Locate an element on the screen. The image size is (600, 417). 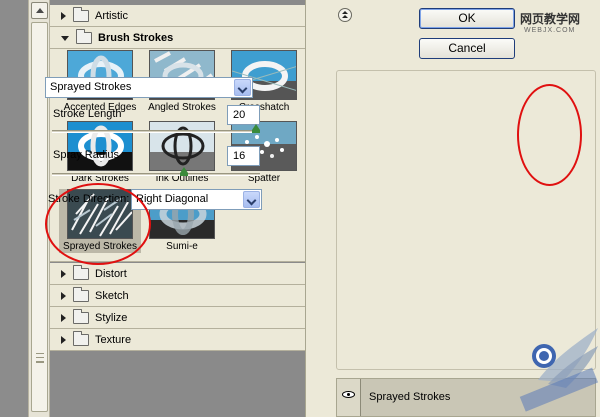
thumb-label: Angled Strokes is located at coordinates (182, 107).